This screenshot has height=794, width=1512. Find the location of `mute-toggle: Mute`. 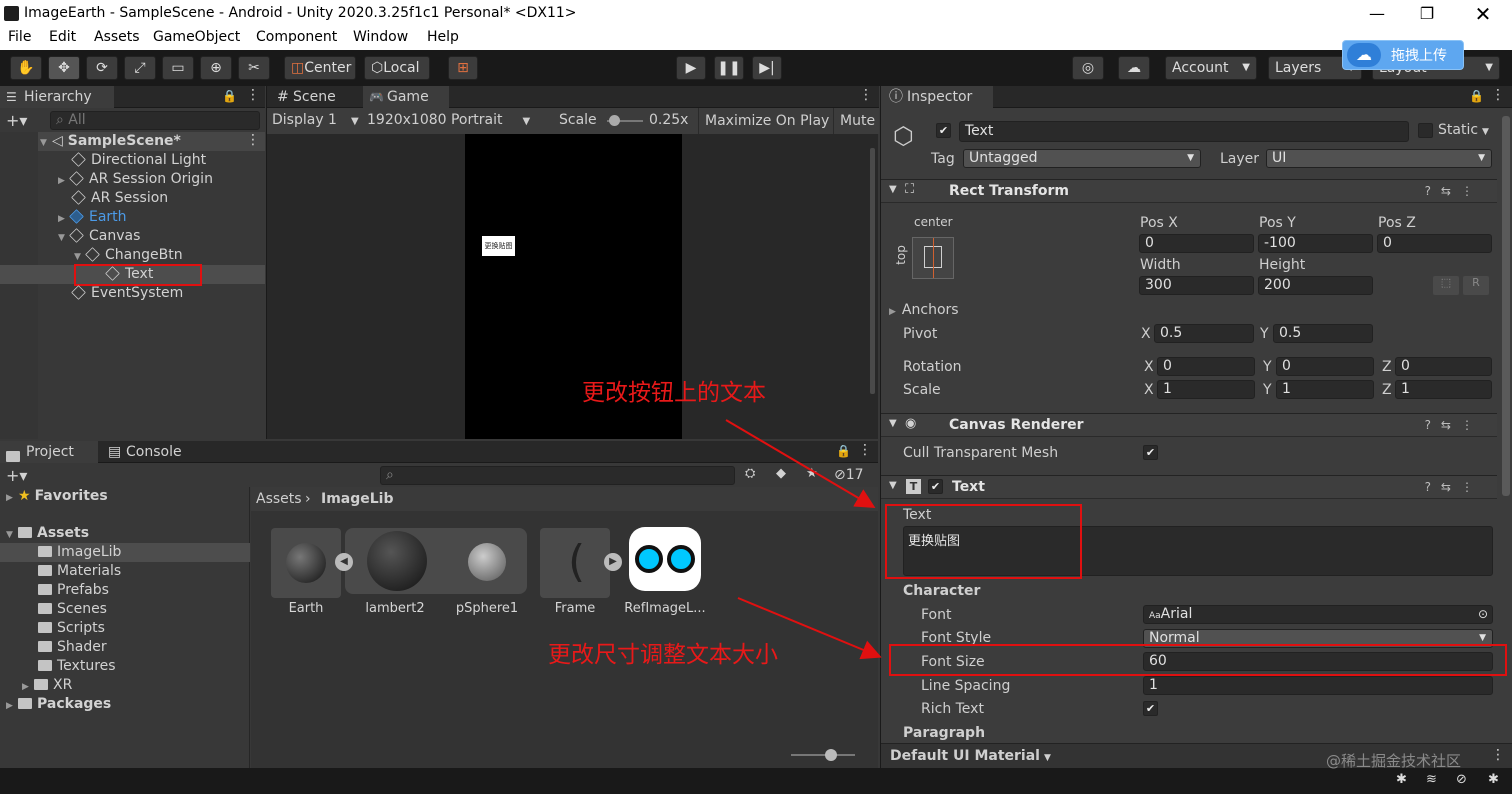

mute-toggle: Mute is located at coordinates (857, 121).